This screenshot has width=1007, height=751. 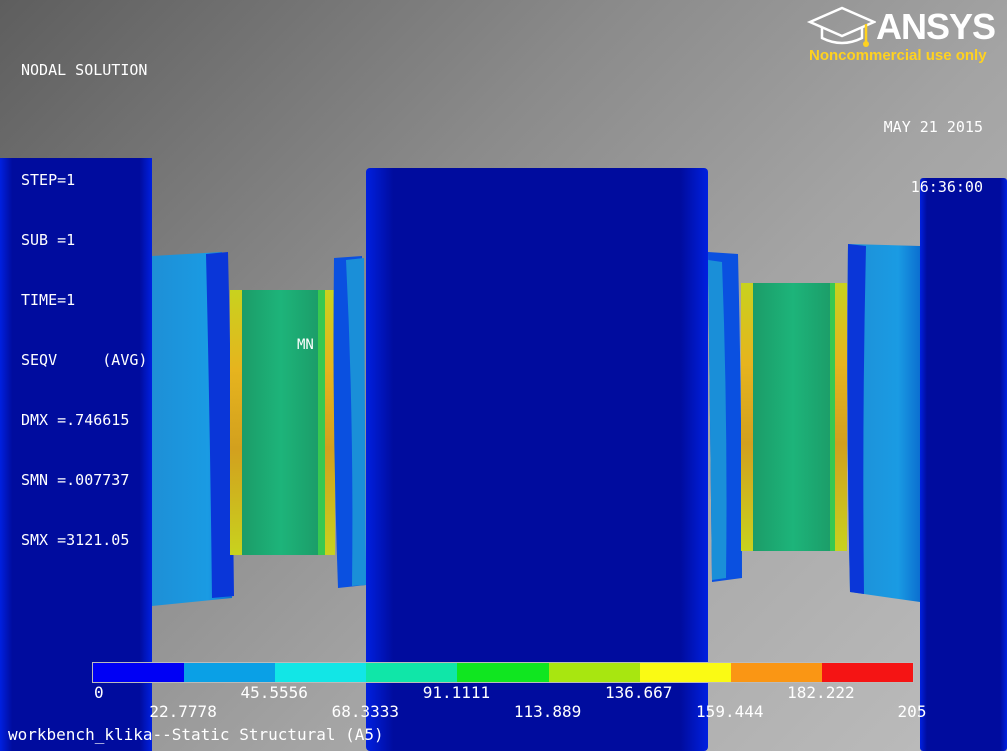 I want to click on legend-label: 22.7778, so click(x=183, y=711).